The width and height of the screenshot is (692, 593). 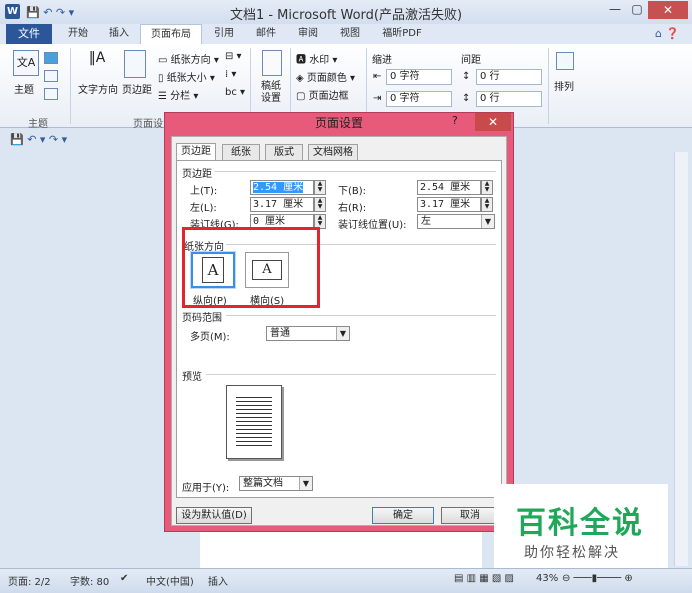 I want to click on tab-doc-grid: 文档网格, so click(x=333, y=152).